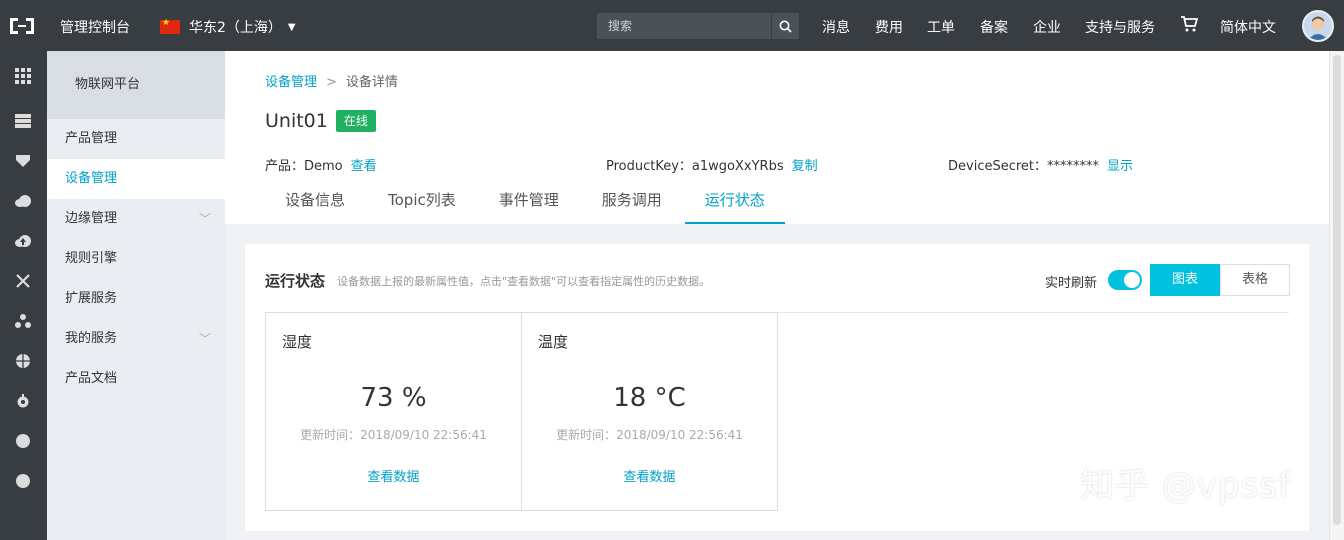  Describe the element at coordinates (355, 121) in the screenshot. I see `status-badge: 在线` at that location.